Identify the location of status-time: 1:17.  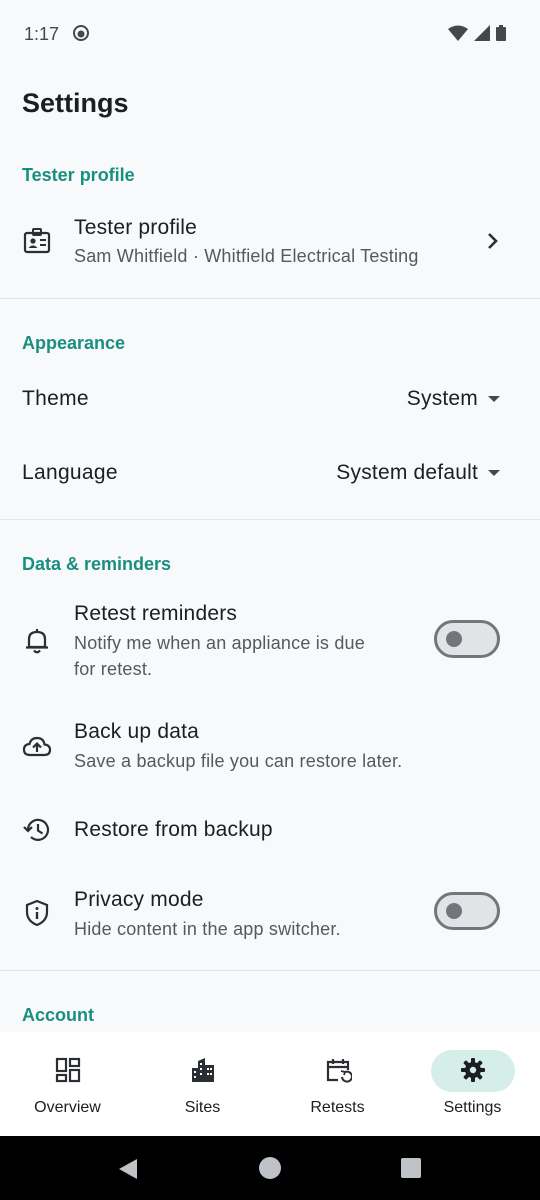
(42, 34).